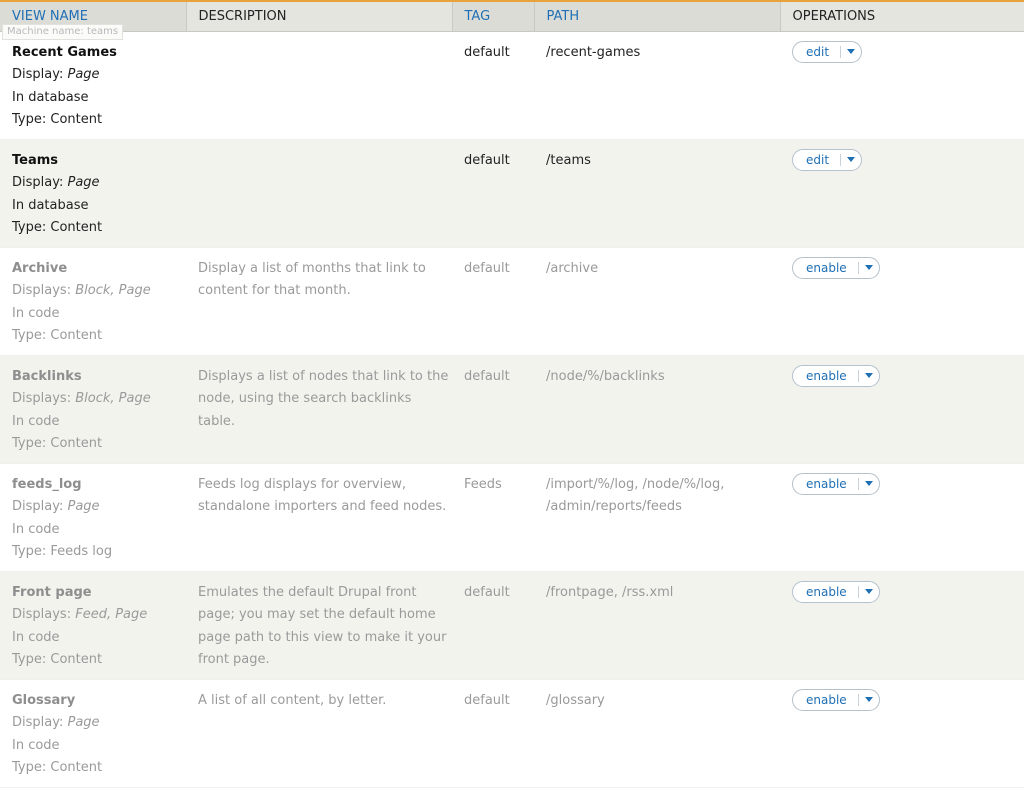 This screenshot has height=788, width=1024. Describe the element at coordinates (834, 16) in the screenshot. I see `column-header-label: OPERATIONS` at that location.